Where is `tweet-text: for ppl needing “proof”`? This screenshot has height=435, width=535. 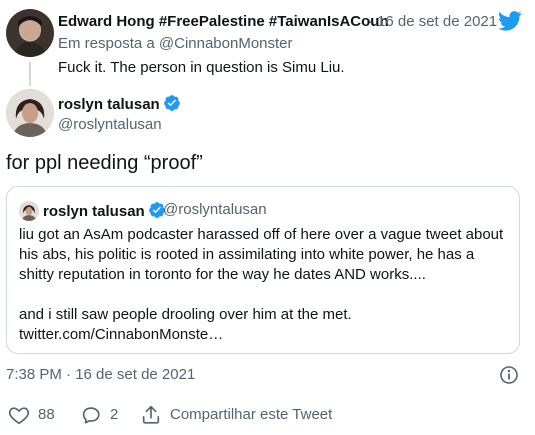
tweet-text: for ppl needing “proof” is located at coordinates (104, 163).